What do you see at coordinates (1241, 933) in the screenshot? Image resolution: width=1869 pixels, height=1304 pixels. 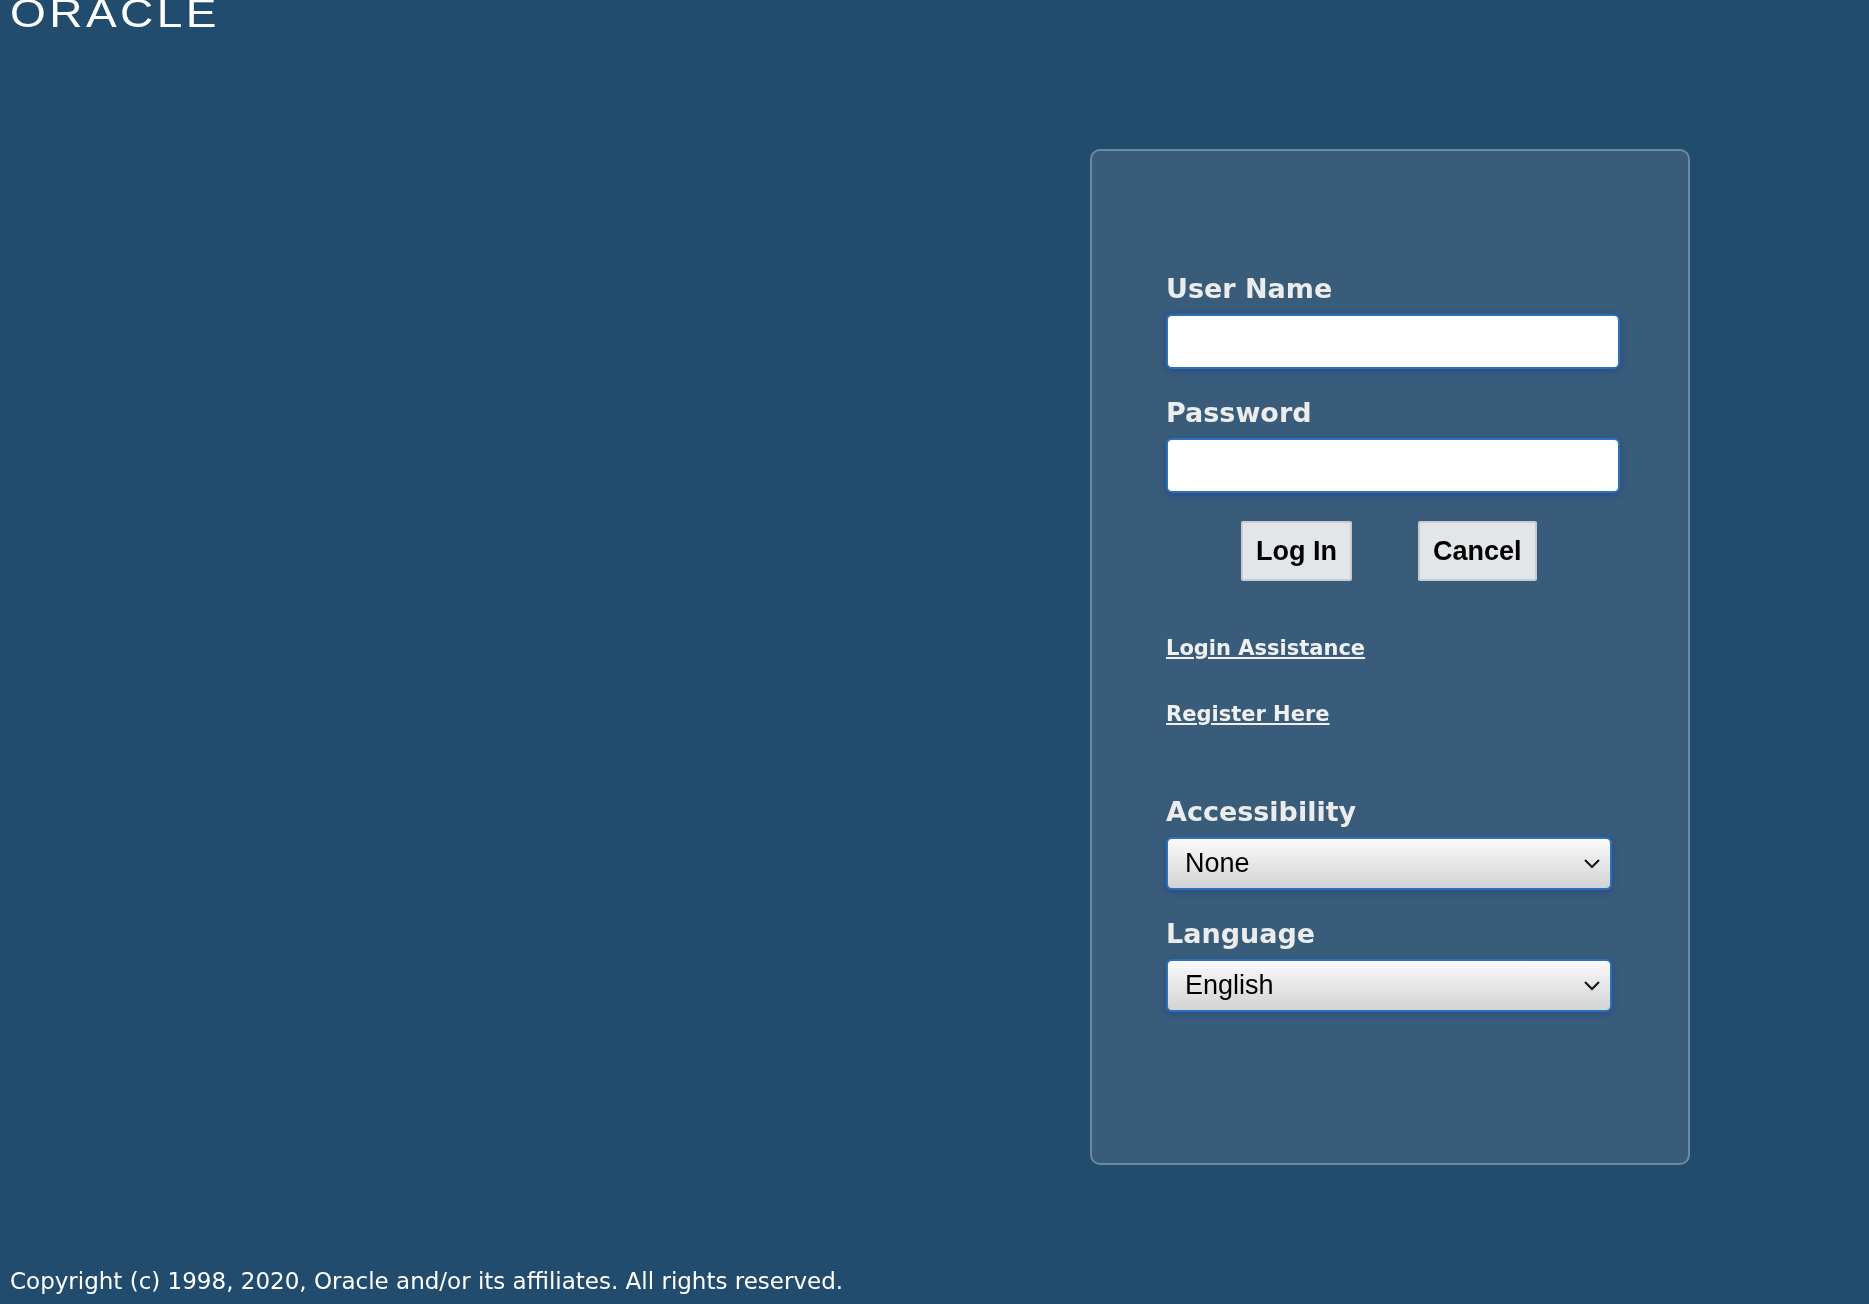 I see `field-label: Language` at bounding box center [1241, 933].